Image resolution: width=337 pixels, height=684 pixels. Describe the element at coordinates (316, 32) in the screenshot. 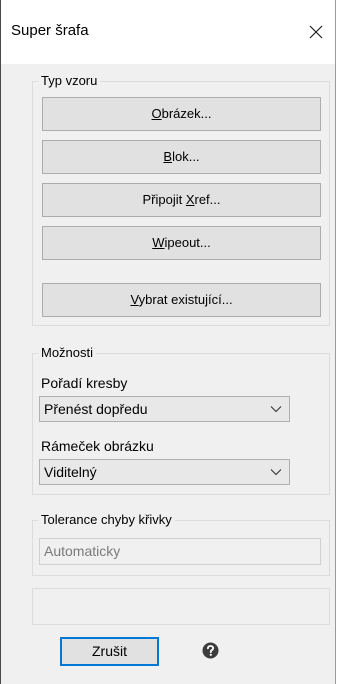

I see `close-icon` at that location.